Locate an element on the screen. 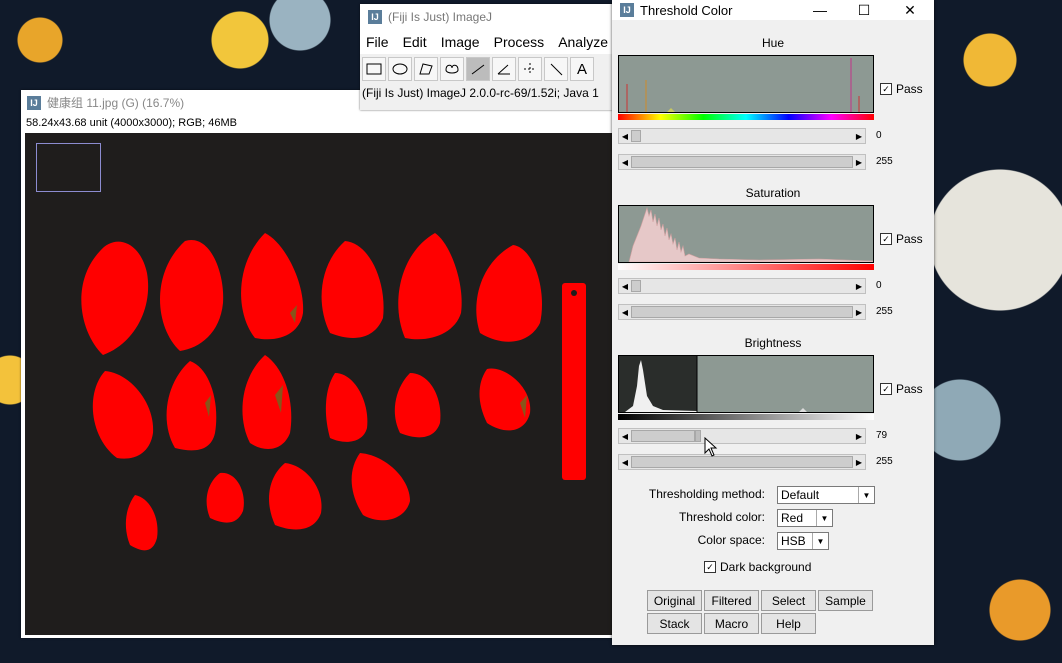  hue-max-slider: ◀ ▶ is located at coordinates (742, 162).